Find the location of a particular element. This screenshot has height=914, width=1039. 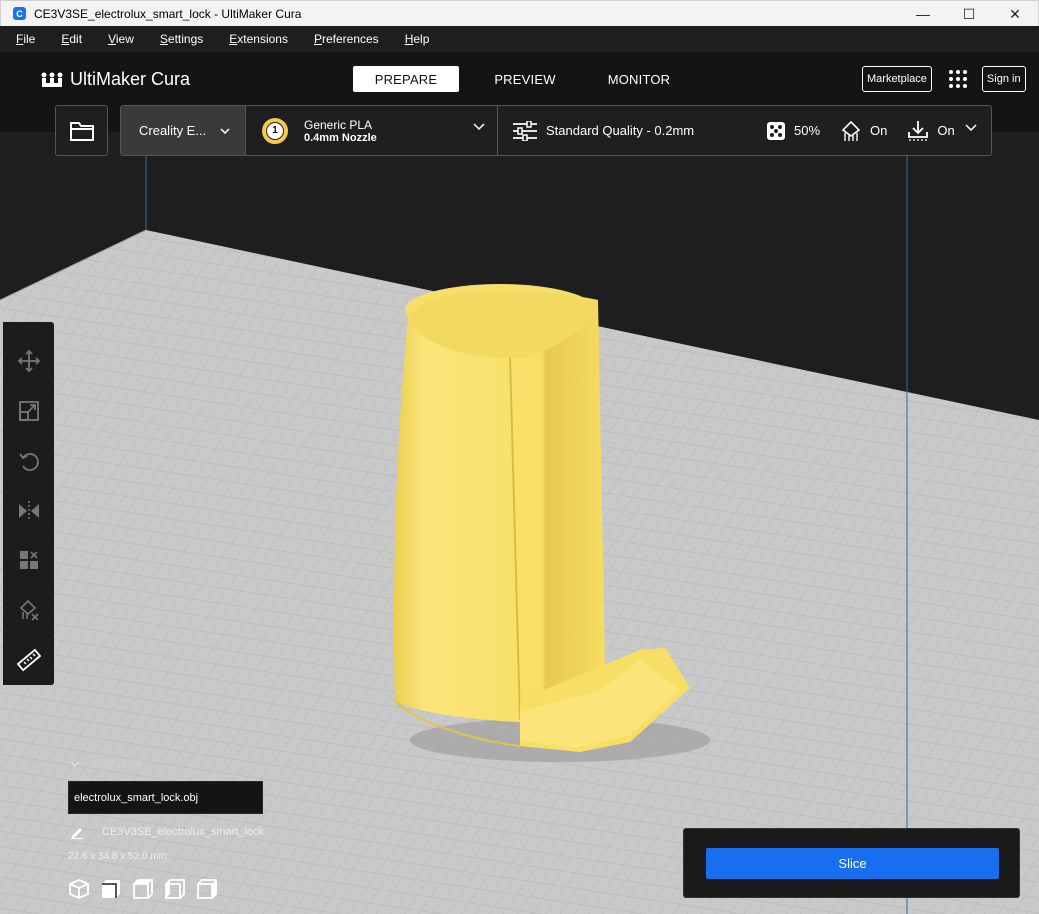

ultimaker-logo: UltiMaker Cura is located at coordinates (115, 79).